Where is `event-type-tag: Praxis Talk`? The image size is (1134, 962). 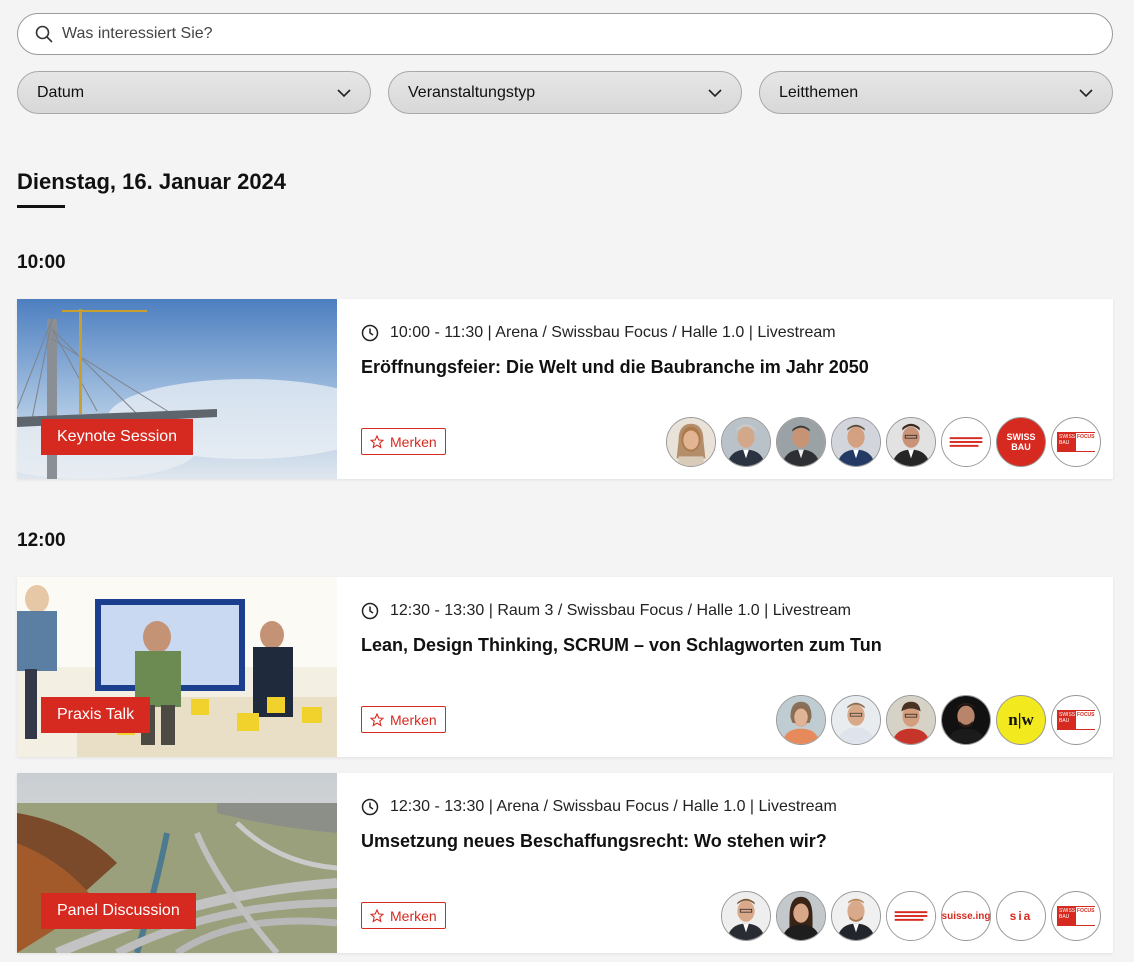 event-type-tag: Praxis Talk is located at coordinates (96, 715).